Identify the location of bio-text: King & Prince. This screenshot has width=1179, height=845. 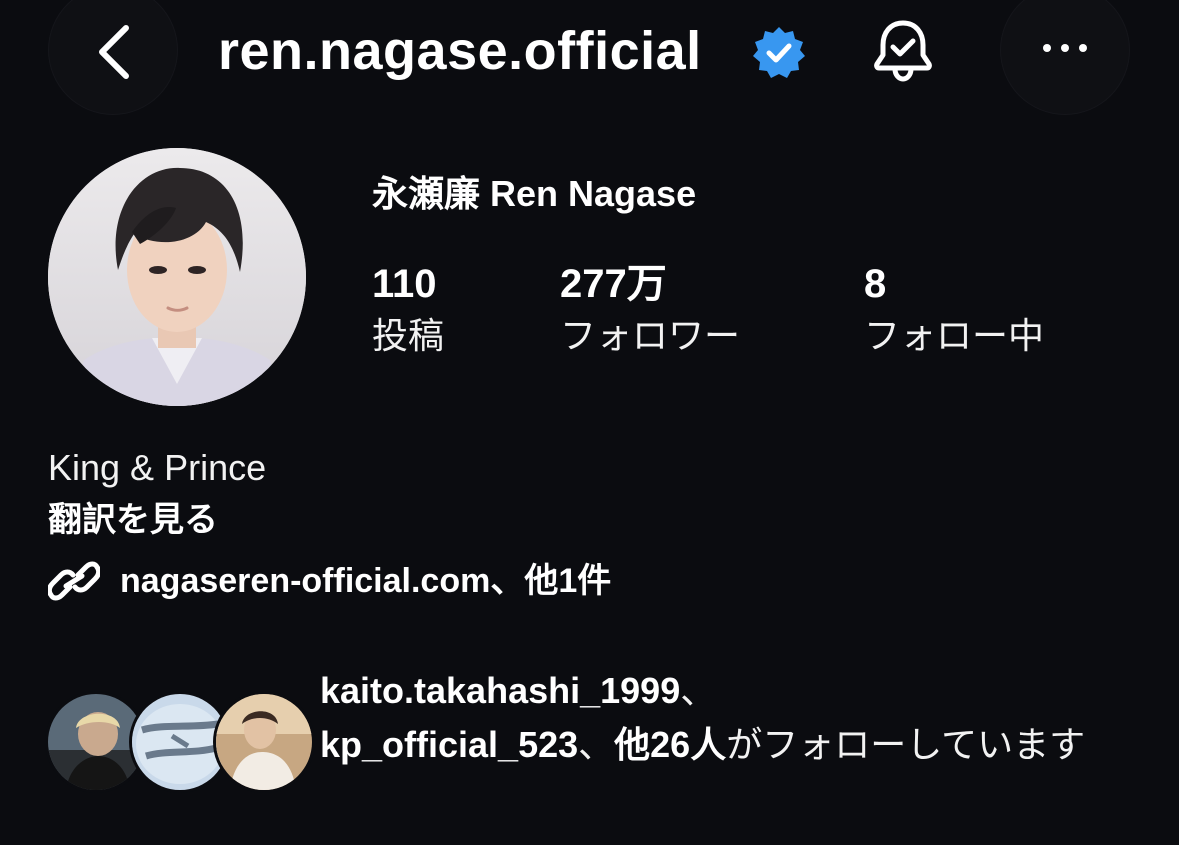
(157, 467).